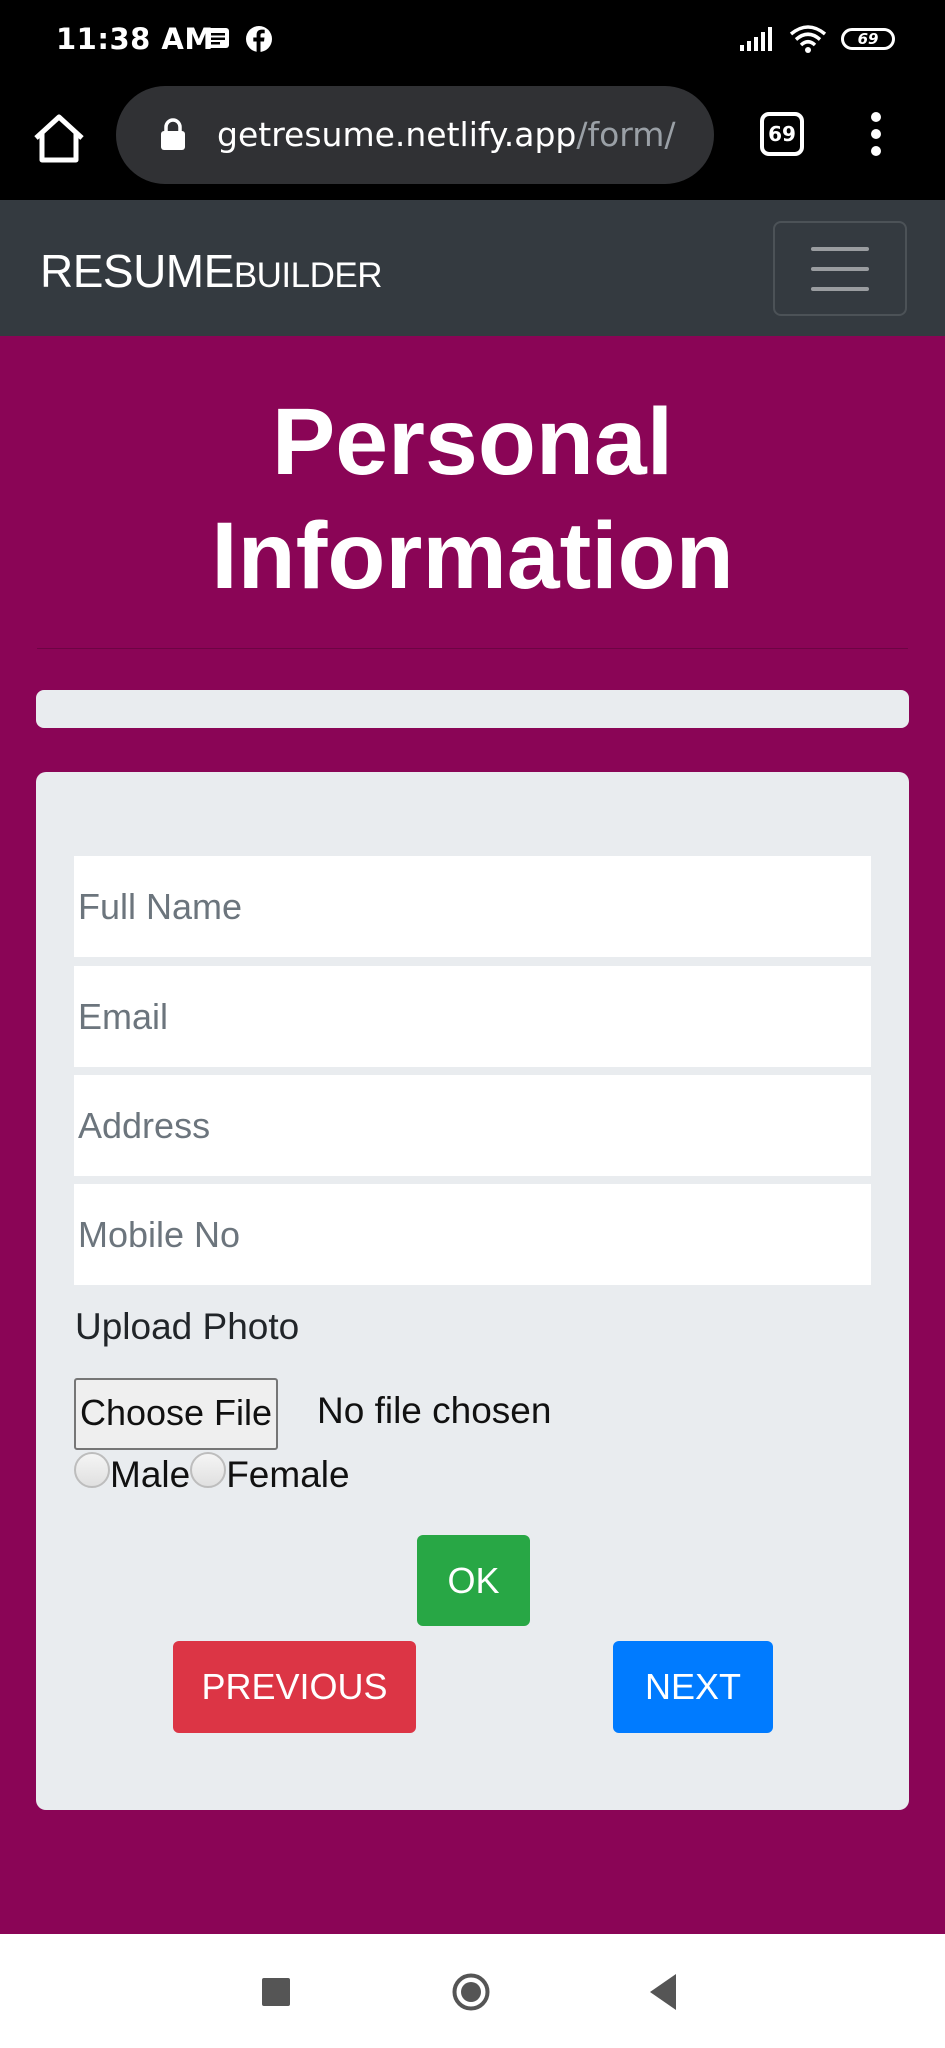  What do you see at coordinates (397, 134) in the screenshot?
I see `url-host: getresume.netlify.app` at bounding box center [397, 134].